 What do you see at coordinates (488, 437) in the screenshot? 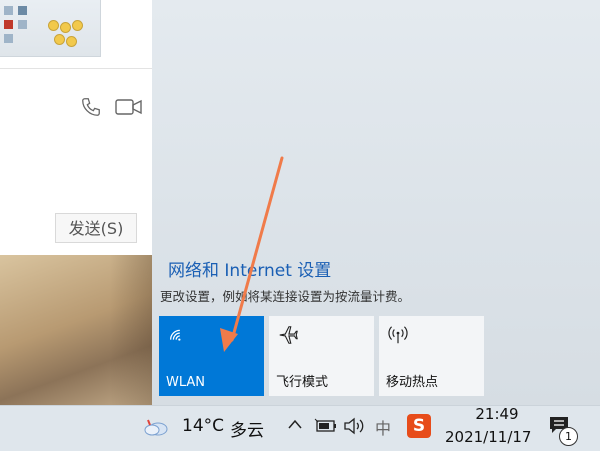
I see `clock-date: 2021/11/17` at bounding box center [488, 437].